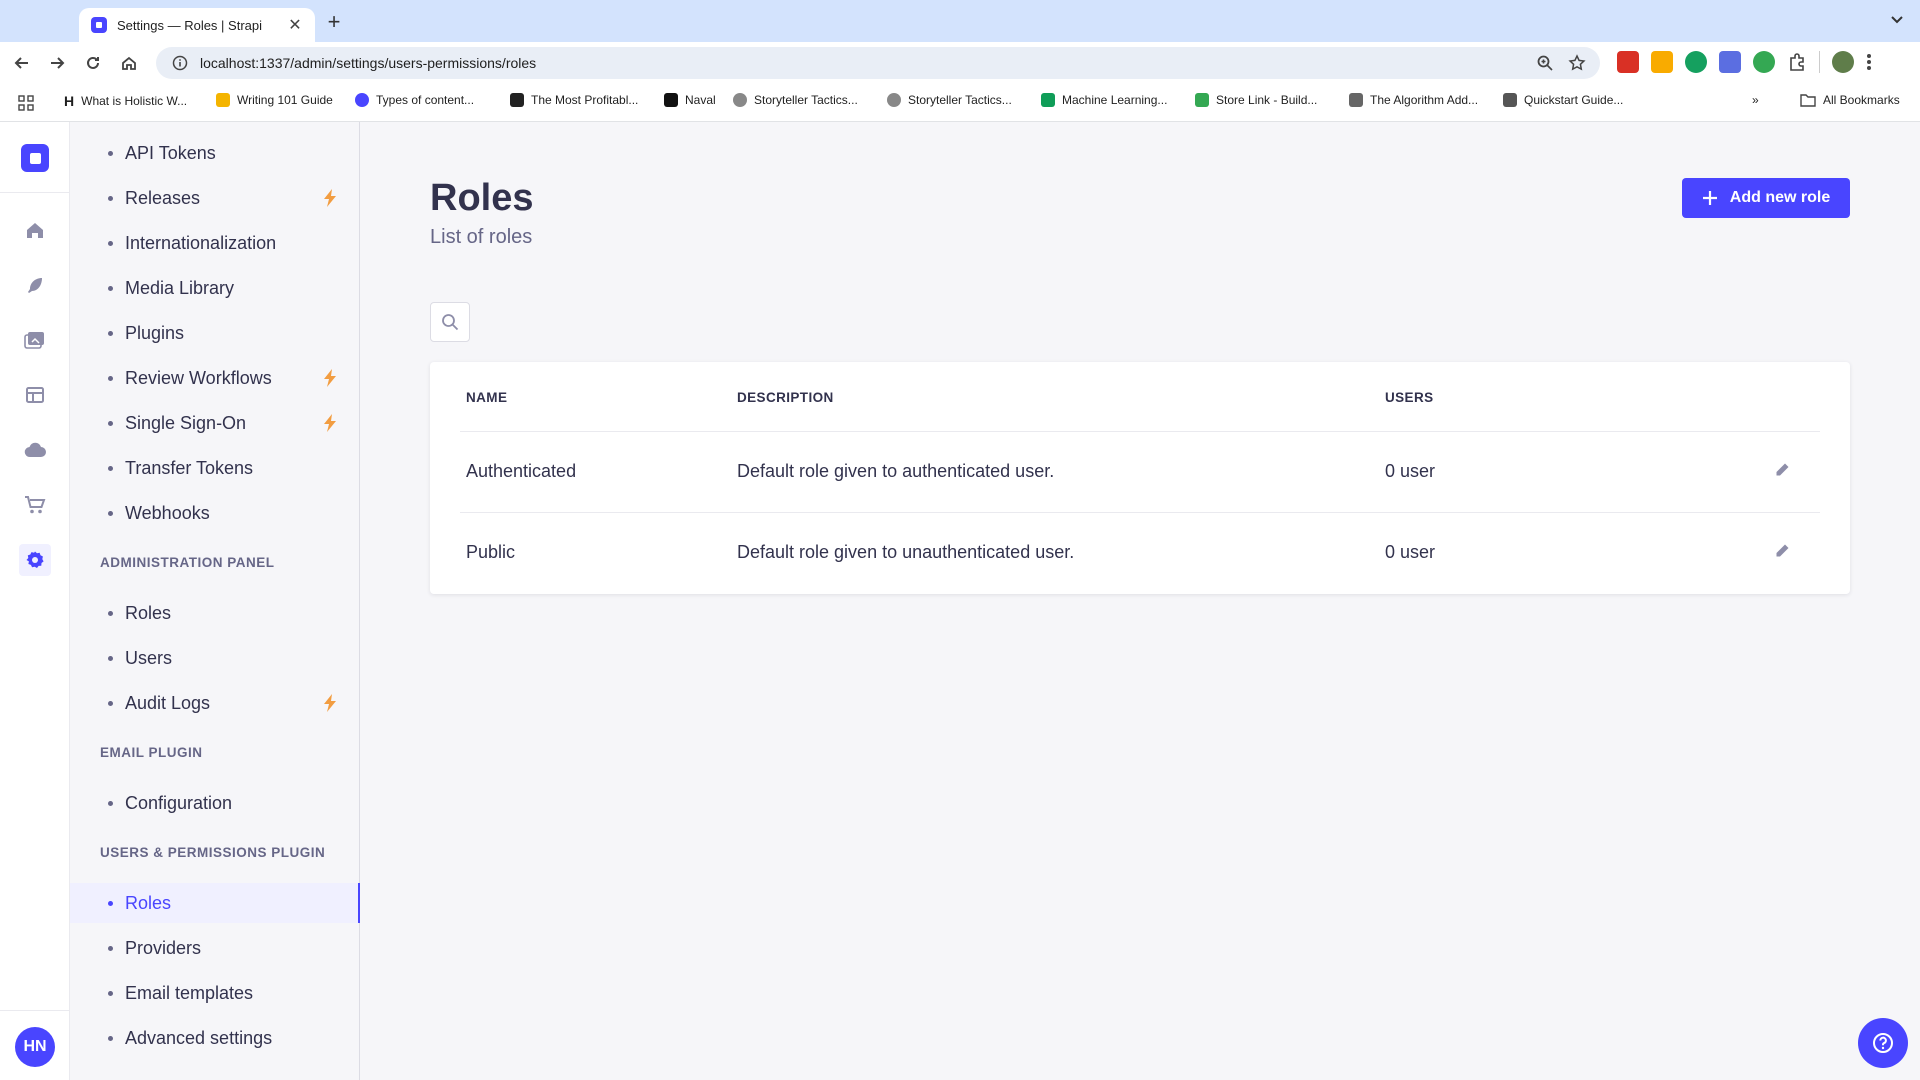 This screenshot has height=1080, width=1920. What do you see at coordinates (215, 333) in the screenshot?
I see `subnav-item-plugins: Plugins` at bounding box center [215, 333].